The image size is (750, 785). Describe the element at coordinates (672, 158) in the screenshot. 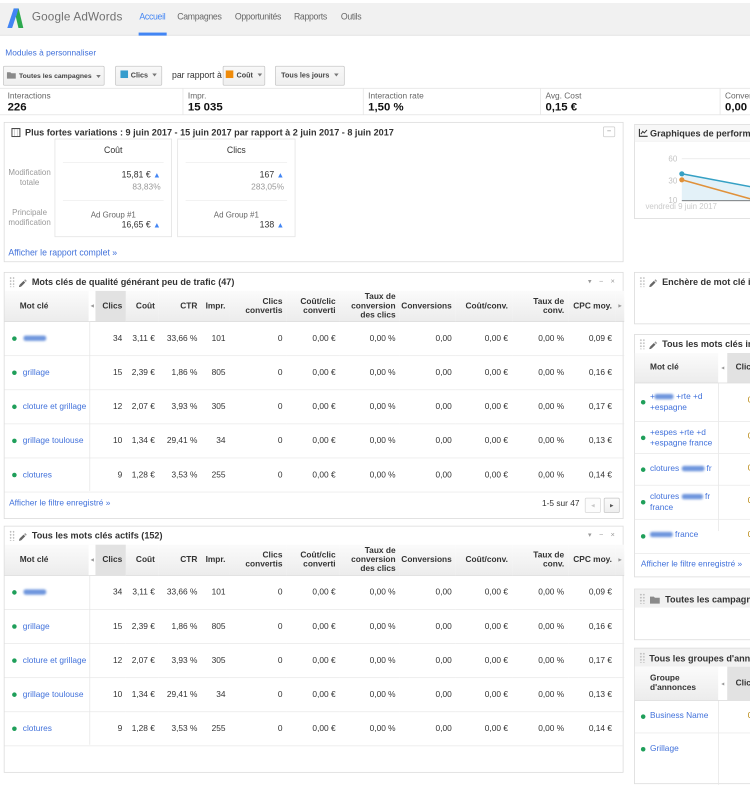

I see `svg-text: 60` at that location.